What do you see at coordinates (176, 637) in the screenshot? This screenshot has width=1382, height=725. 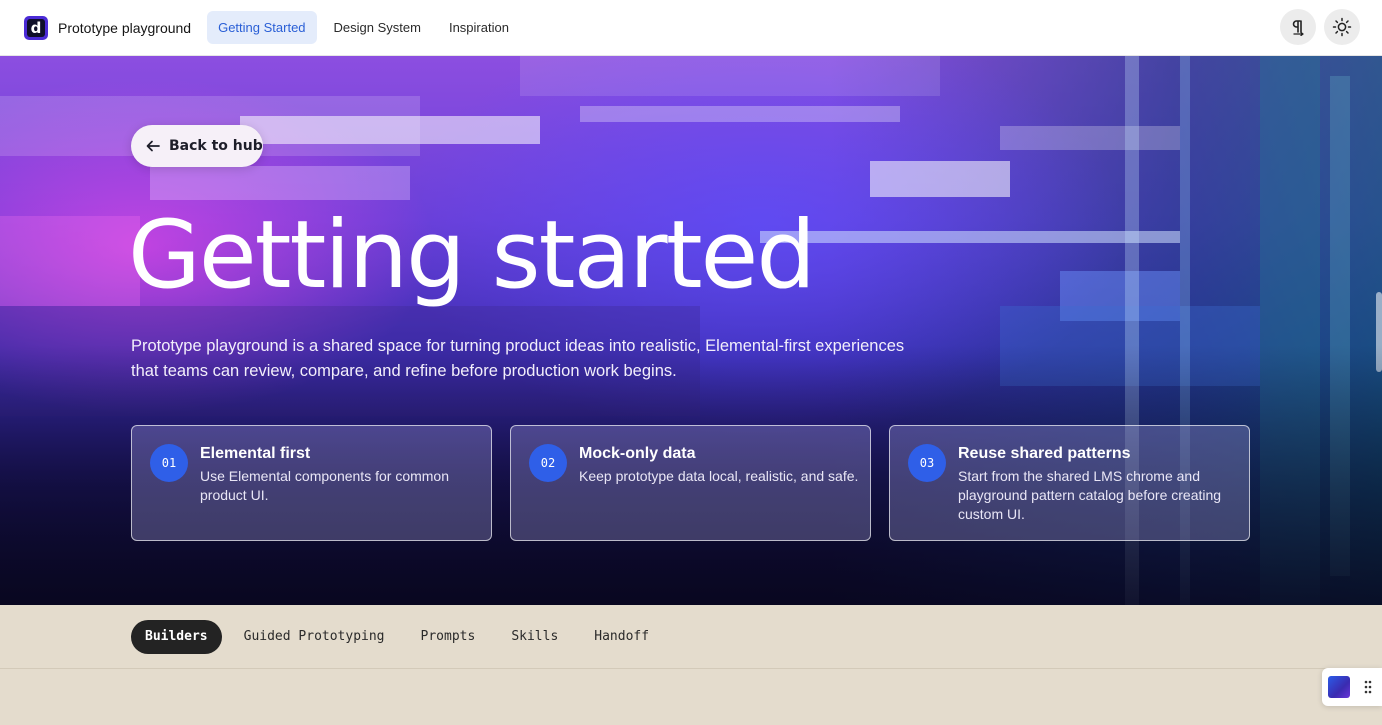 I see `tab-builders: Builders` at bounding box center [176, 637].